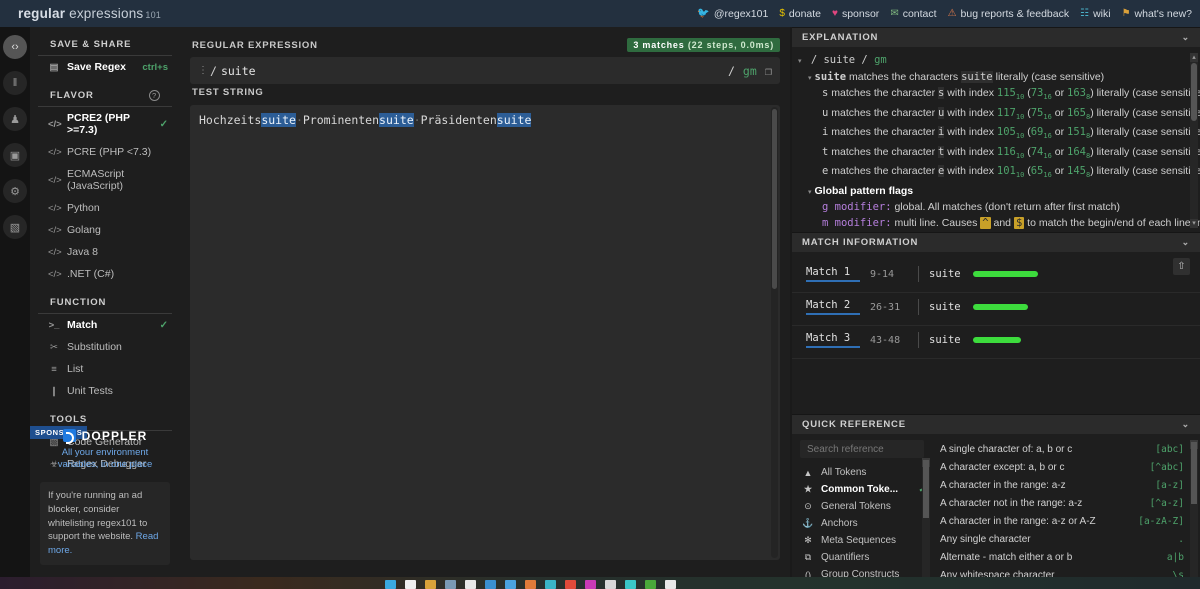  Describe the element at coordinates (865, 540) in the screenshot. I see `reference-category-meta-sequences: ✻ Meta Sequences` at that location.